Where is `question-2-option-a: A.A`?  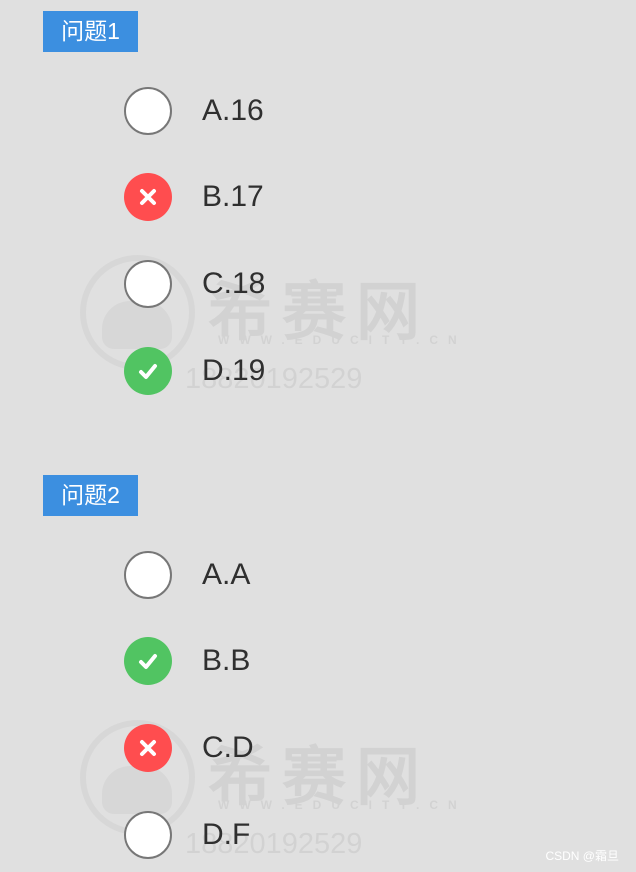 question-2-option-a: A.A is located at coordinates (224, 575).